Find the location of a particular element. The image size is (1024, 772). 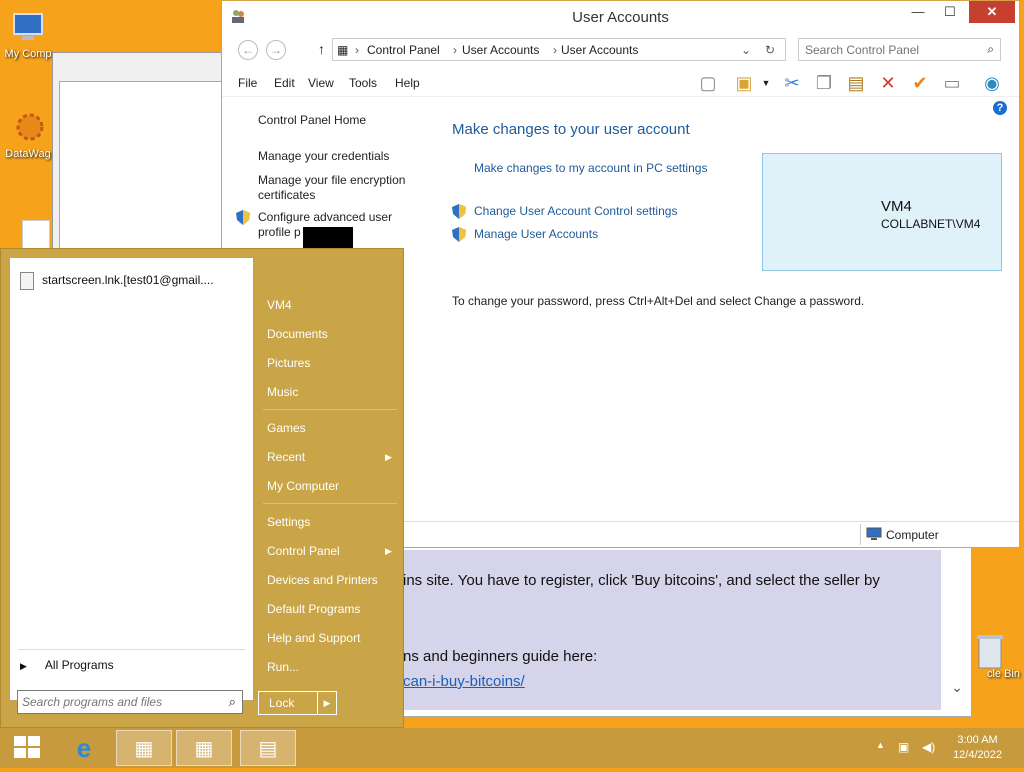

nav-file-encryption: Manage your file encryption certificates is located at coordinates (343, 188).